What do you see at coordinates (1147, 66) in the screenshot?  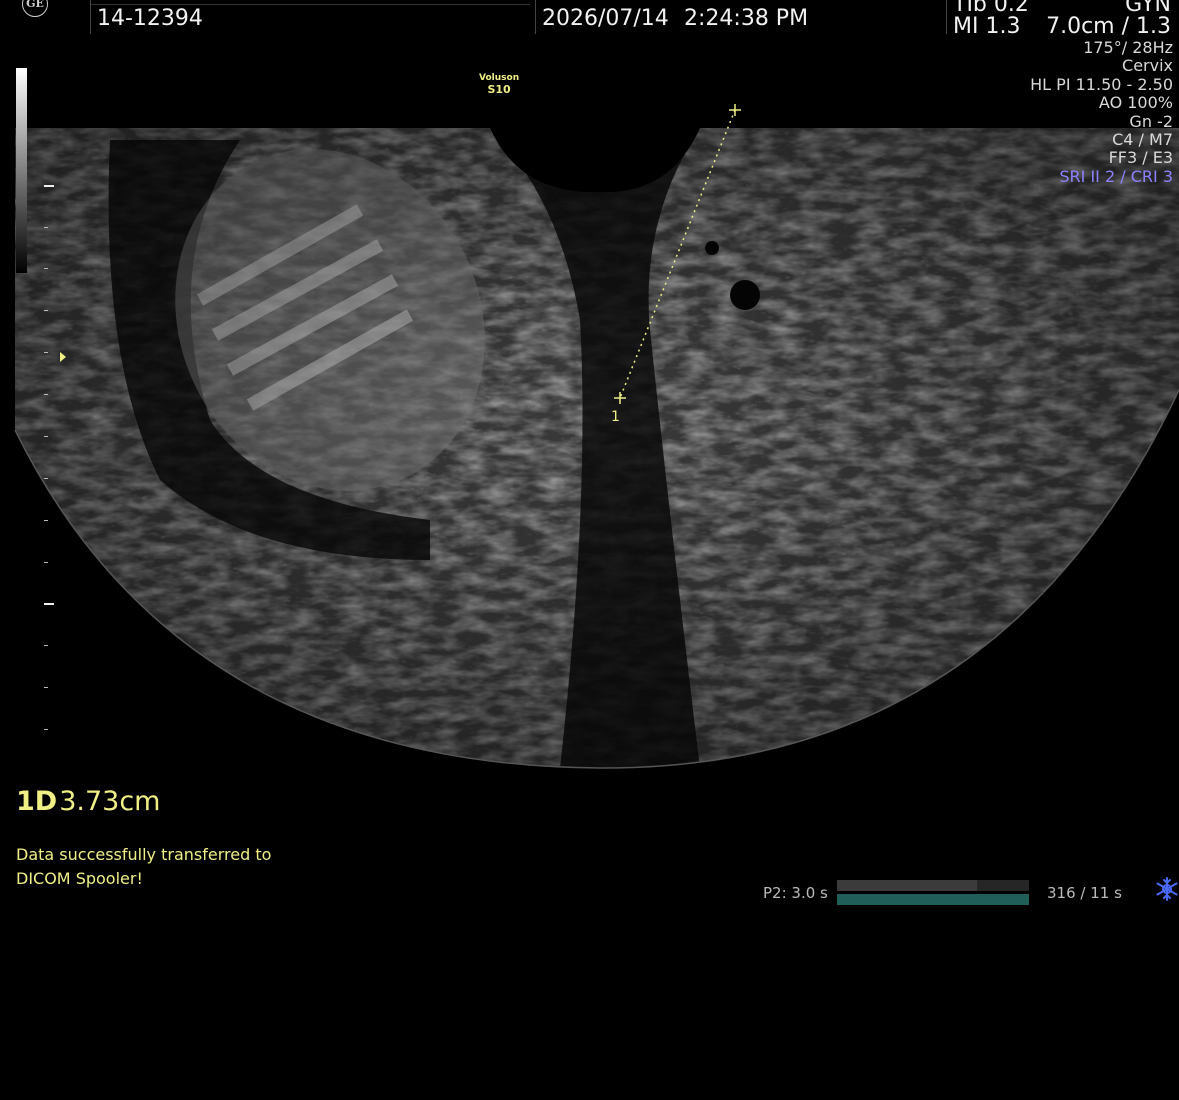 I see `preset-name: Cervix` at bounding box center [1147, 66].